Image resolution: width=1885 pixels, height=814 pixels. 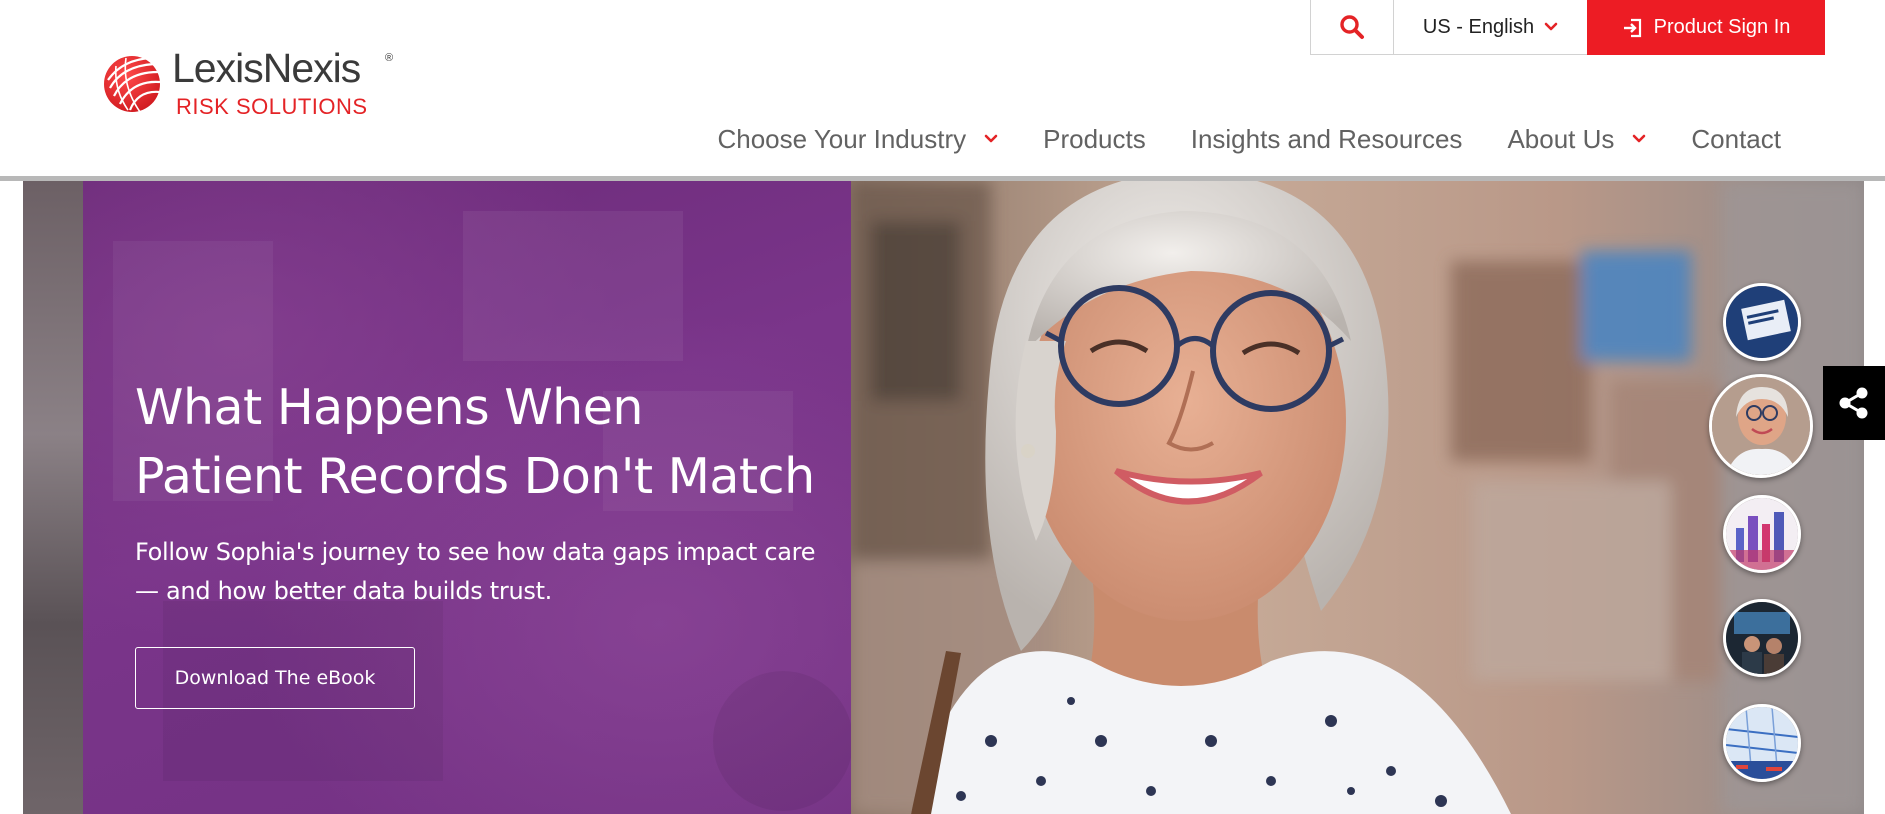 I want to click on search-button, so click(x=1352, y=27).